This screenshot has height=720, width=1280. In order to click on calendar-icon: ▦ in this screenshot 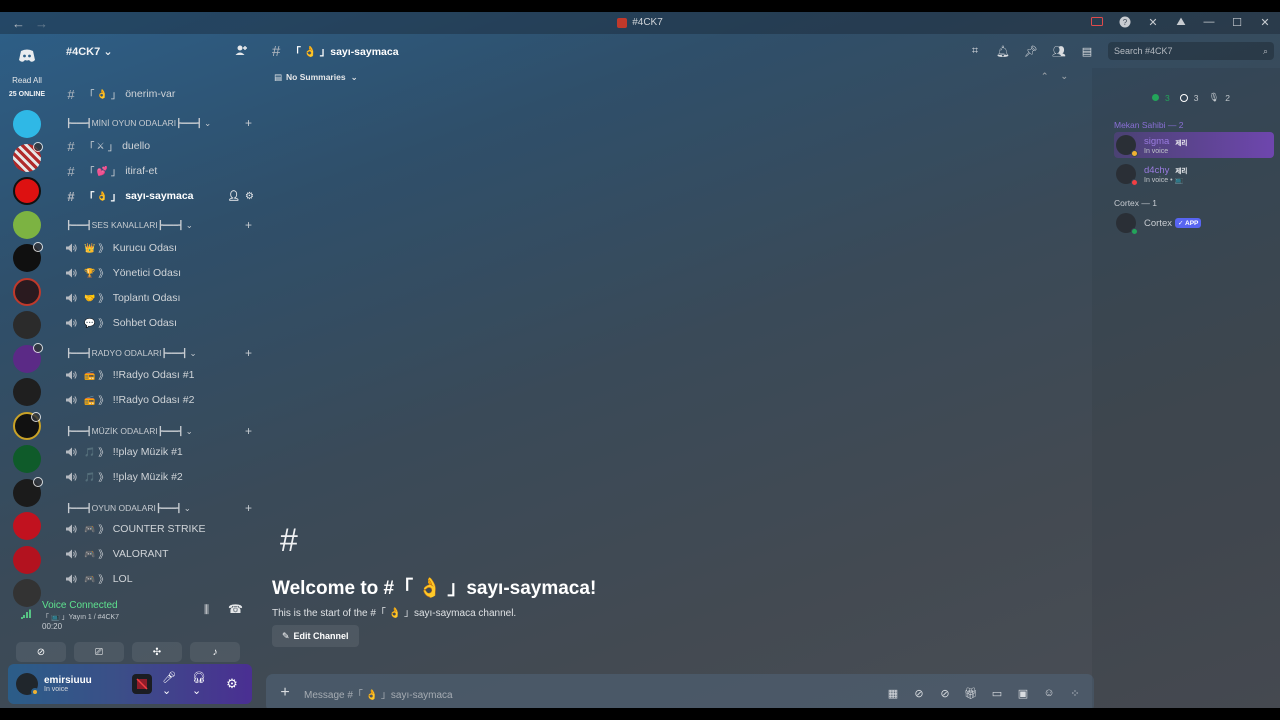, I will do `click(893, 693)`.